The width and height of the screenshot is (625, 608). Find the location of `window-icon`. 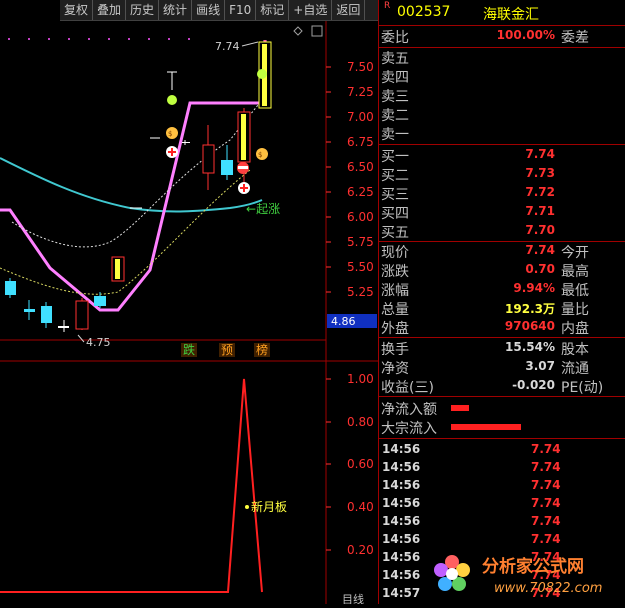

window-icon is located at coordinates (317, 31).